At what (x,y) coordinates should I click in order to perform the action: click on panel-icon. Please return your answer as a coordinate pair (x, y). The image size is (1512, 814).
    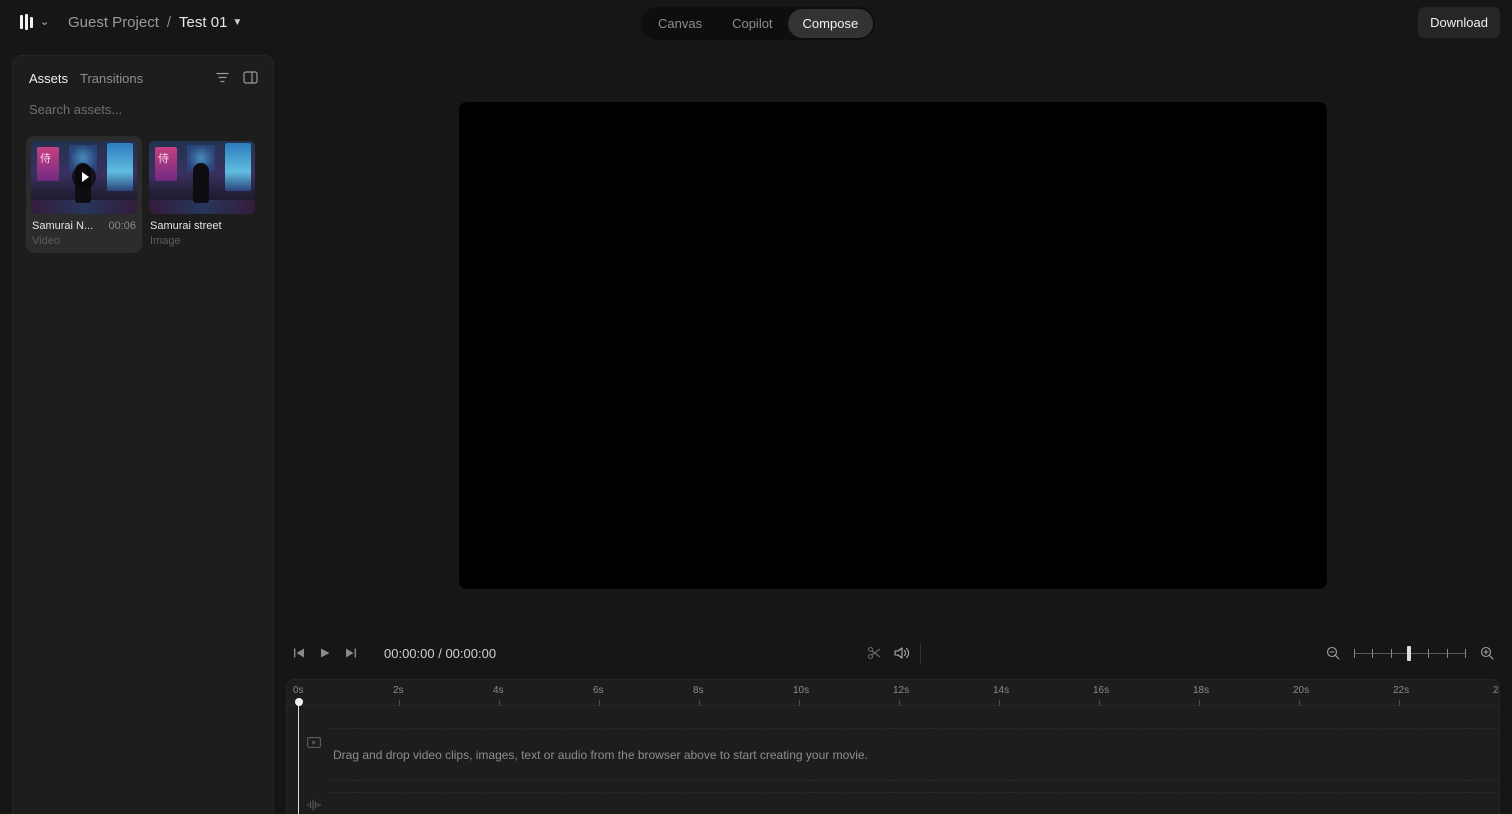
    Looking at the image, I should click on (250, 77).